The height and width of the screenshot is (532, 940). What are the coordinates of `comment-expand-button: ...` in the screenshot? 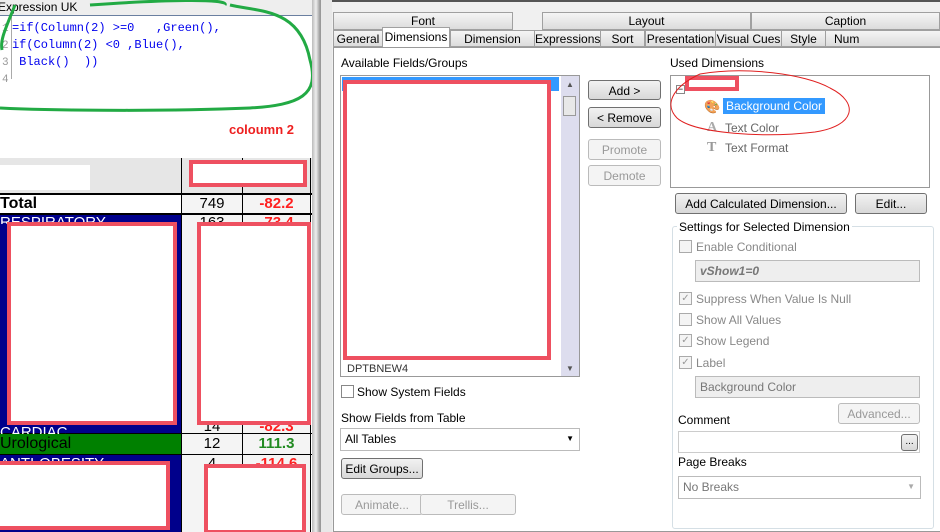 It's located at (909, 442).